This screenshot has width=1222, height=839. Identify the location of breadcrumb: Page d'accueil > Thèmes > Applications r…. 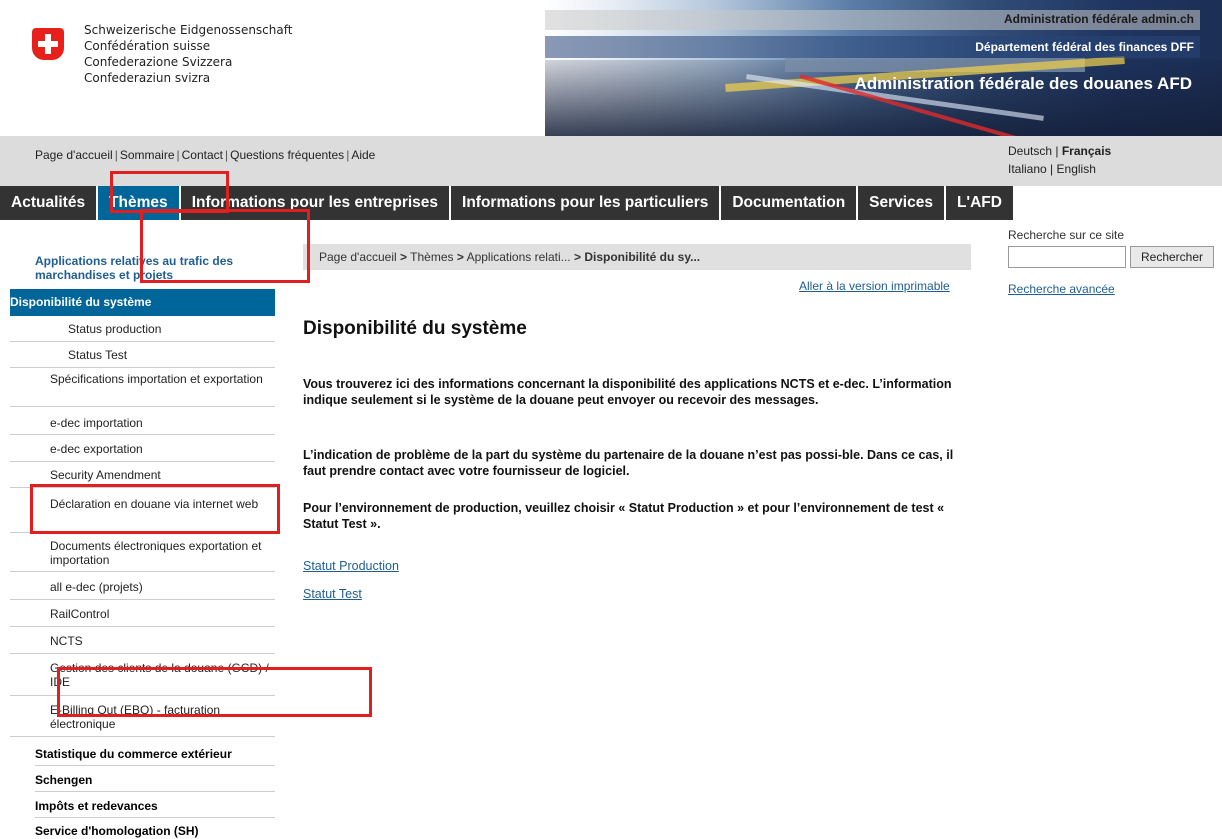
(637, 257).